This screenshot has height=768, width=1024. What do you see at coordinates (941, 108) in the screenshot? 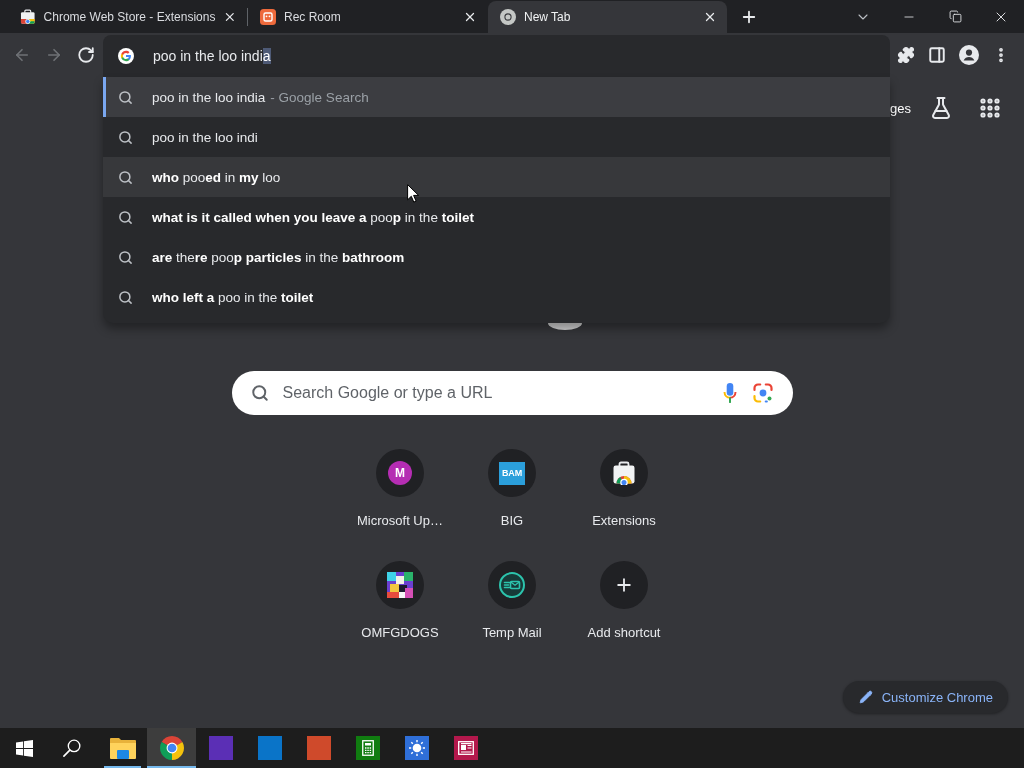
I see `flask-icon` at bounding box center [941, 108].